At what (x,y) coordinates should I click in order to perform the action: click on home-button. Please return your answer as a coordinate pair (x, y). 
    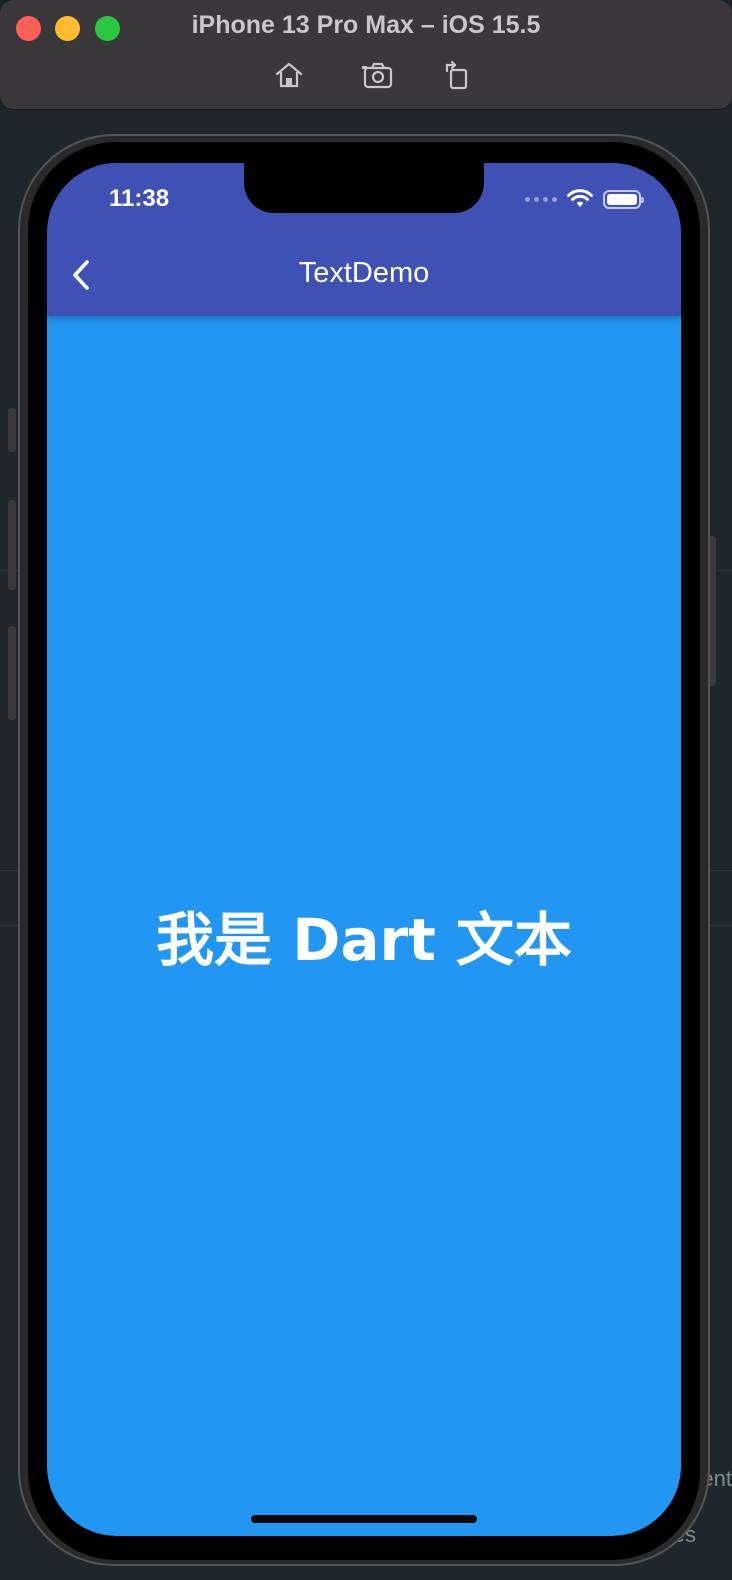
    Looking at the image, I should click on (289, 75).